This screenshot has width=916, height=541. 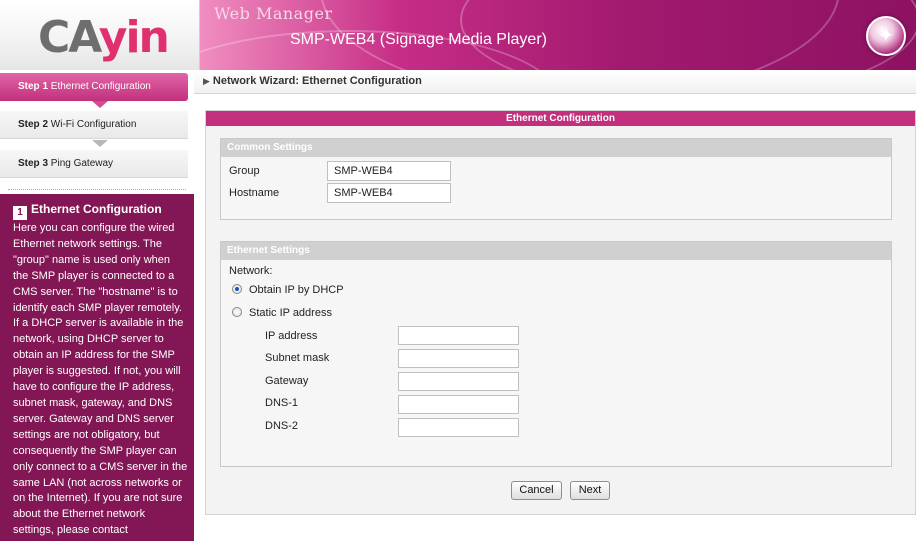 What do you see at coordinates (69, 37) in the screenshot?
I see `logo-text-ca: CA` at bounding box center [69, 37].